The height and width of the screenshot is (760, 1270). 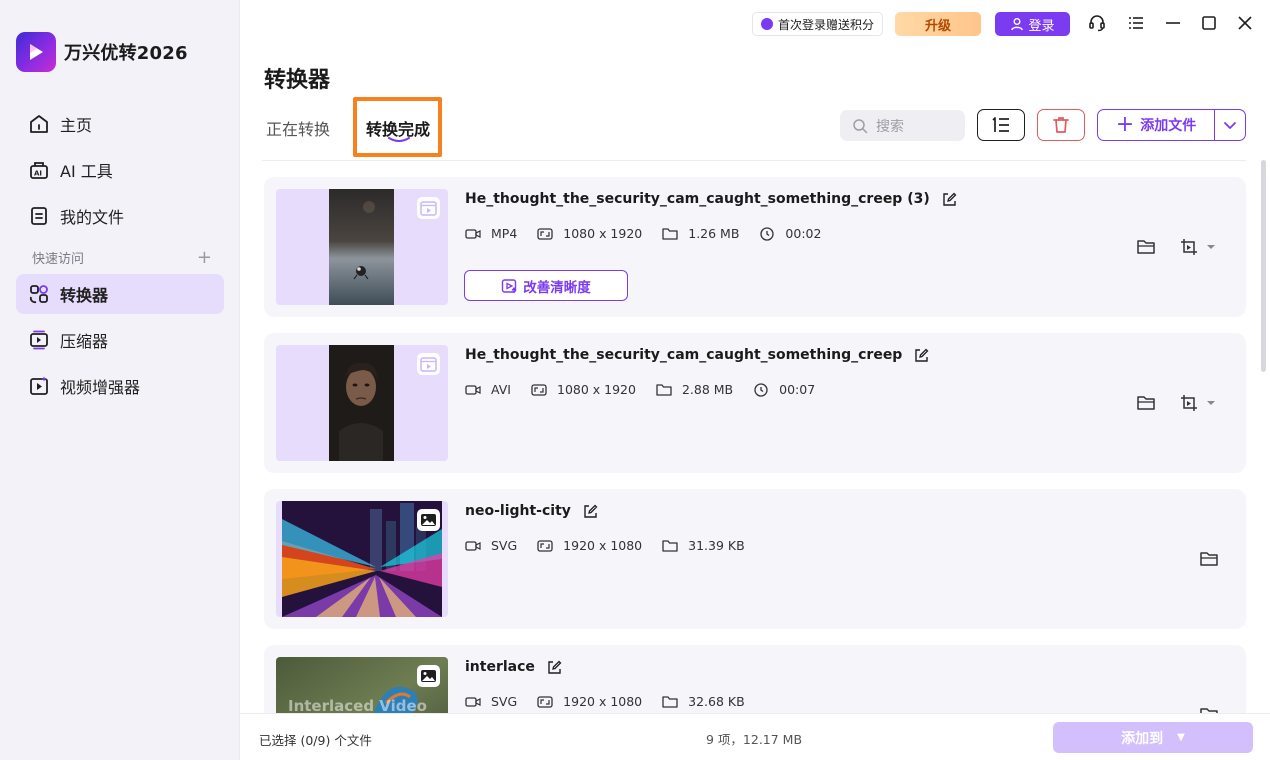 What do you see at coordinates (1263, 266) in the screenshot?
I see `list-scrollbar` at bounding box center [1263, 266].